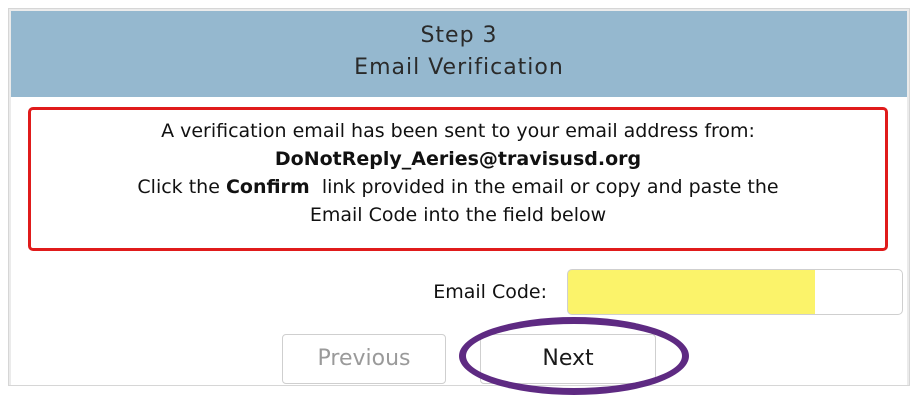  I want to click on sender-email: DoNotReply_Aeries@travisusd.org, so click(458, 159).